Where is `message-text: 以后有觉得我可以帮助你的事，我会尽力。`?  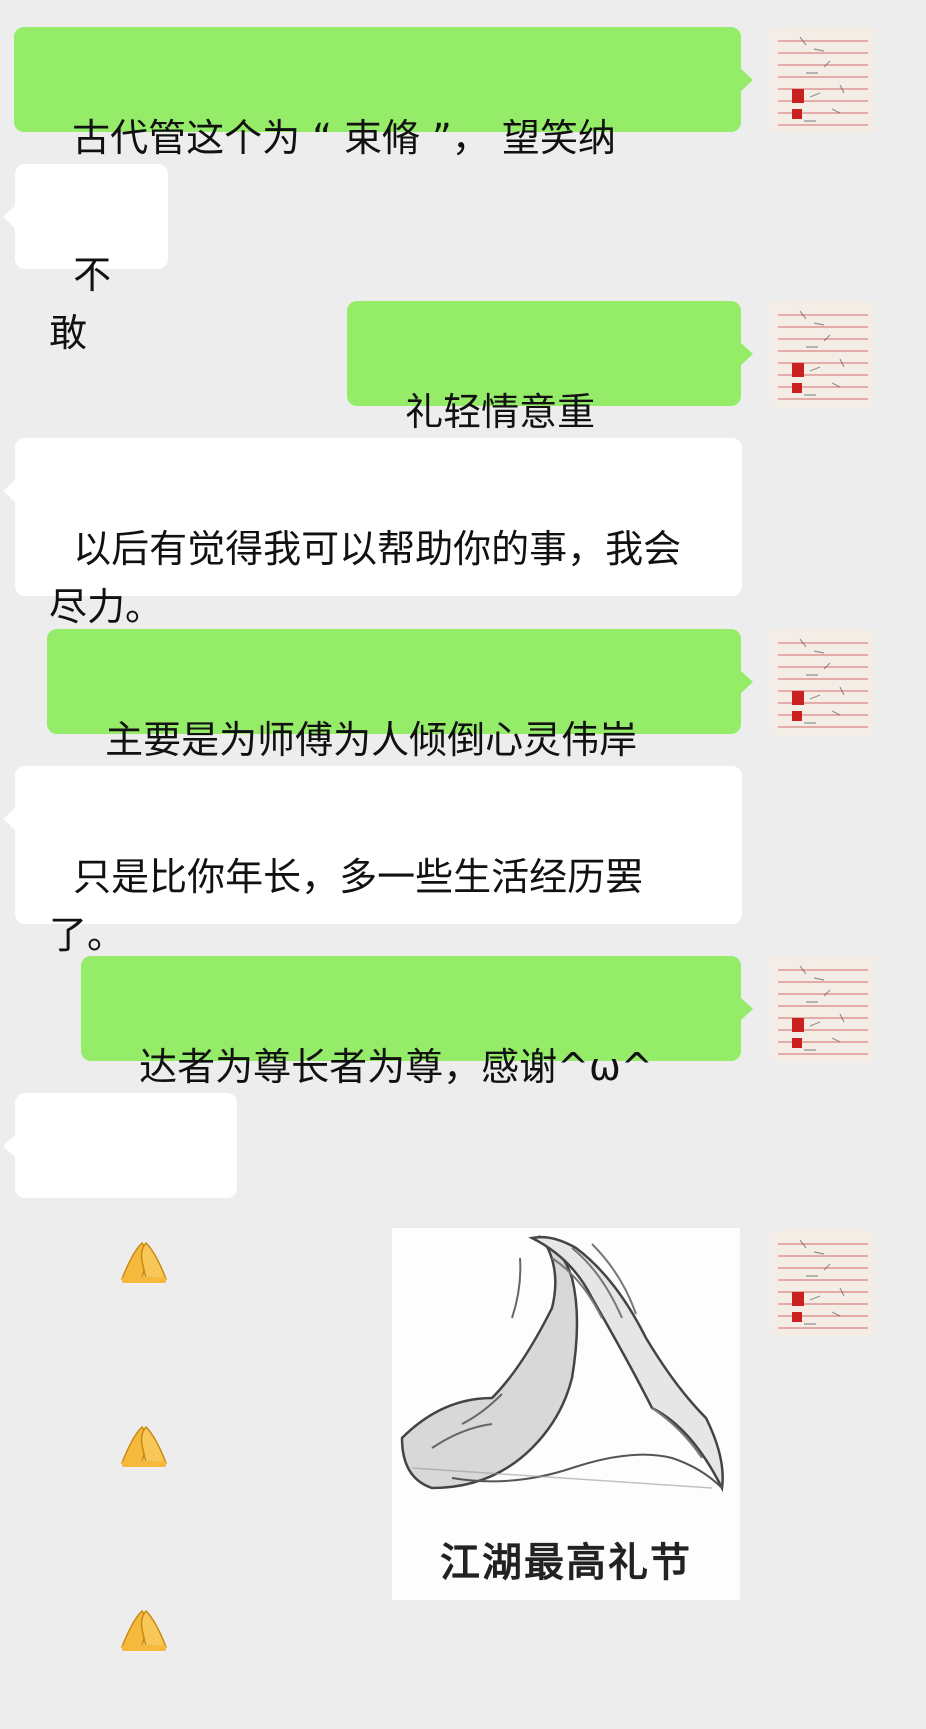 message-text: 以后有觉得我可以帮助你的事，我会尽力。 is located at coordinates (365, 578).